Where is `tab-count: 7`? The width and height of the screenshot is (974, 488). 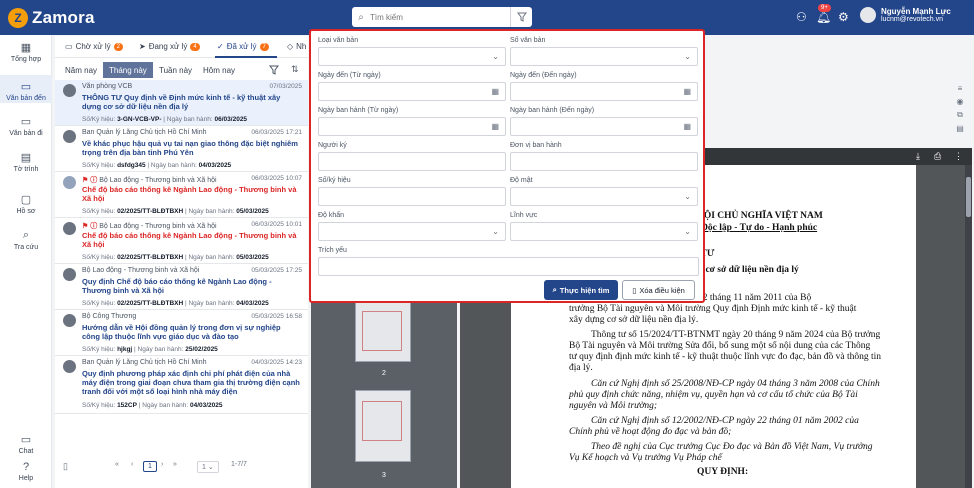 tab-count: 7 is located at coordinates (264, 46).